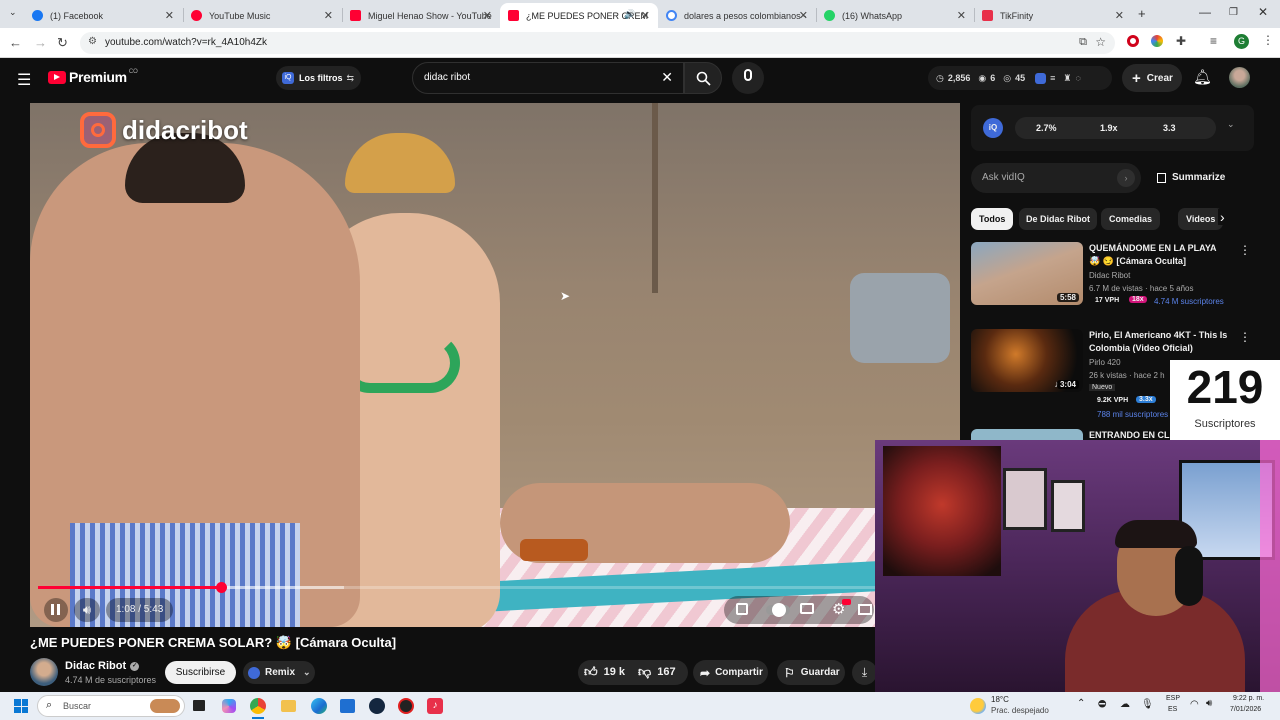 Image resolution: width=1280 pixels, height=720 pixels. What do you see at coordinates (604, 672) in the screenshot?
I see `like-button: 👍︎ 19 k` at bounding box center [604, 672].